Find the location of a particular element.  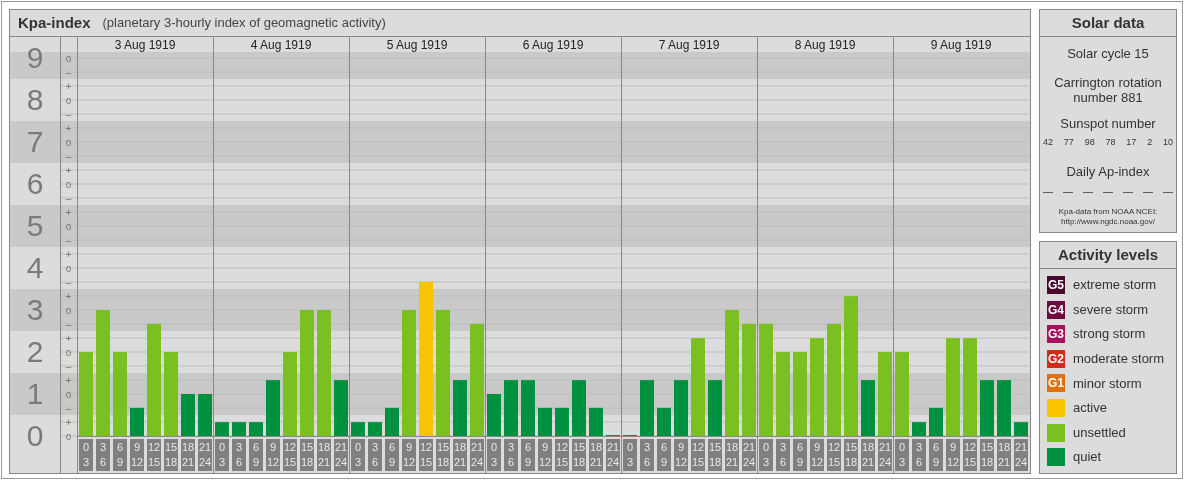

axis-label: 1 is located at coordinates (35, 394).